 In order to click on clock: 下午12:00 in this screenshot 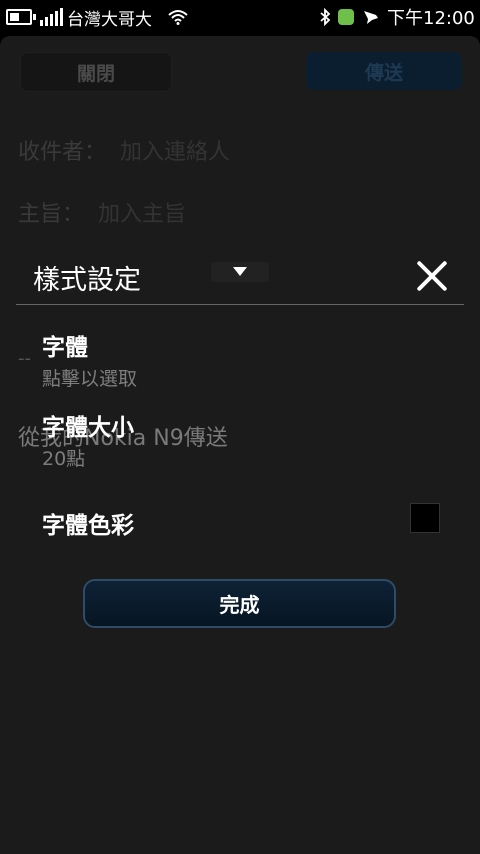, I will do `click(431, 18)`.